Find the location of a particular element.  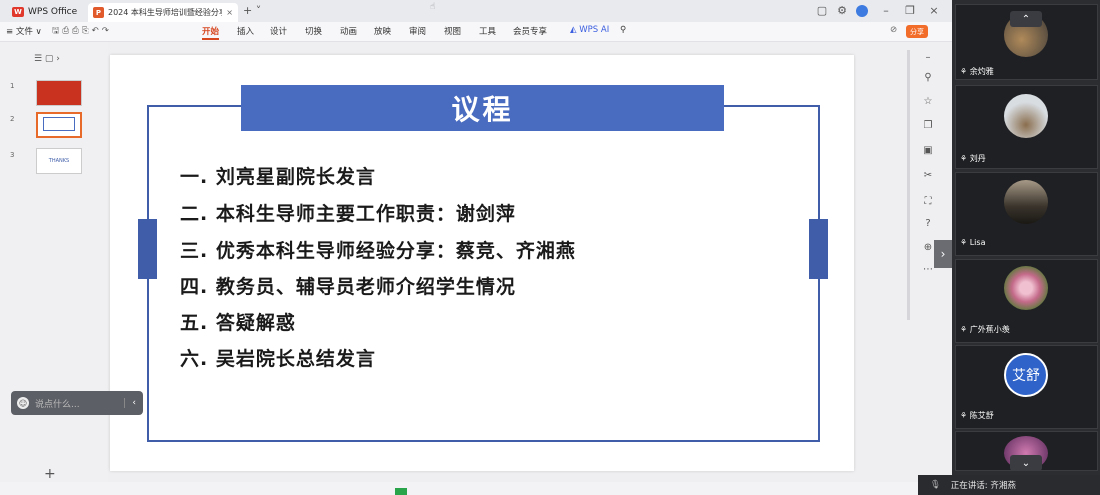

share-button: 分享 is located at coordinates (917, 31).